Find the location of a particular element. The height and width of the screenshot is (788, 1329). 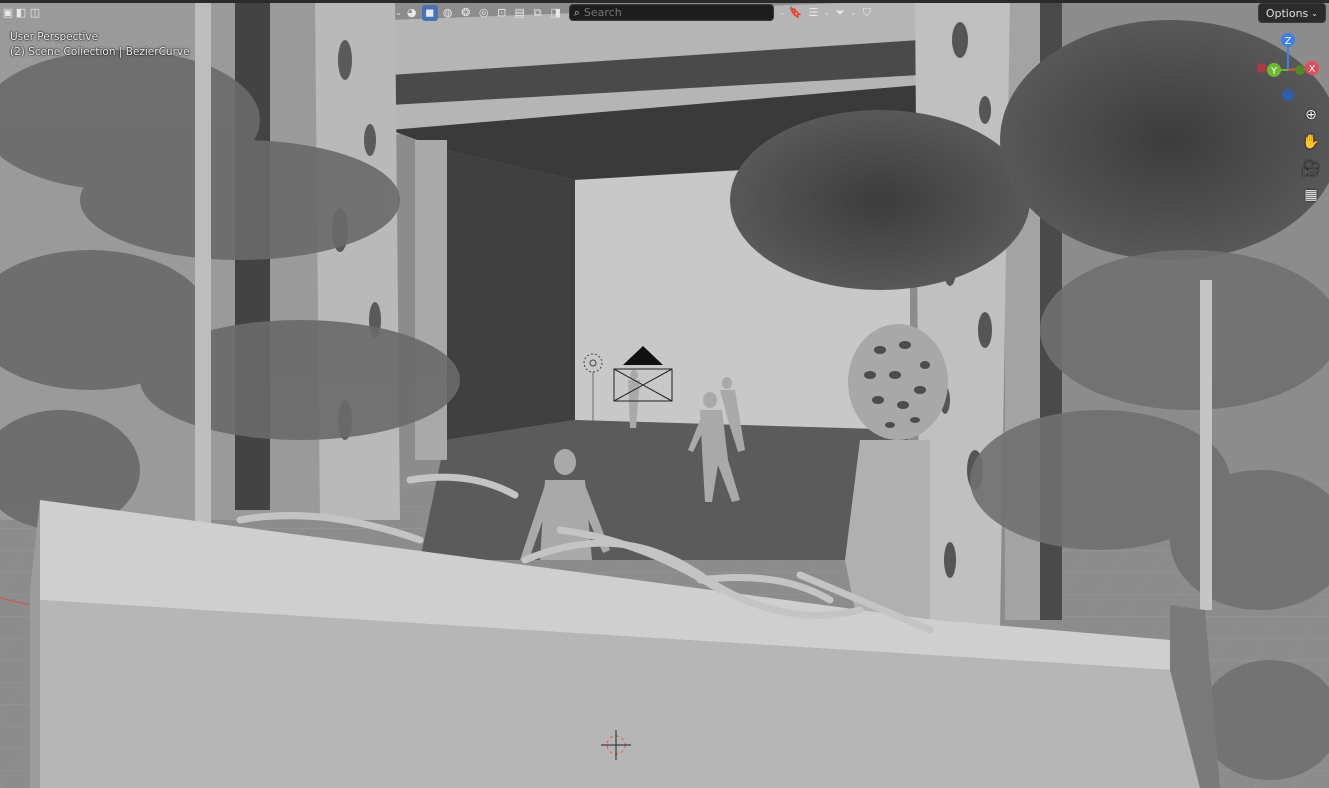

gizmo-x-label: X is located at coordinates (1312, 69).